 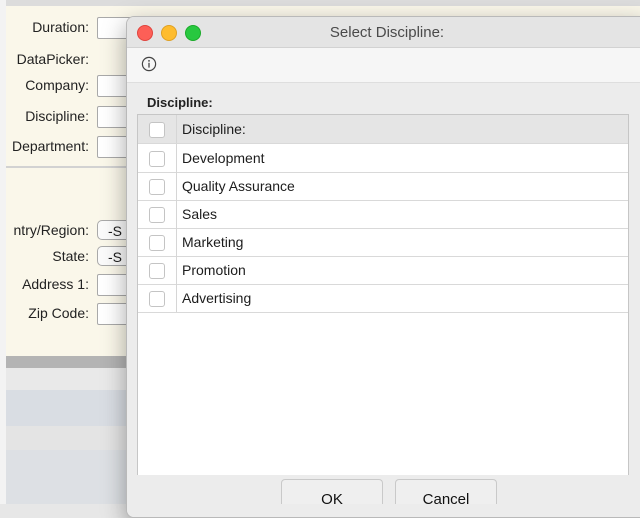 I want to click on item-label: Advertising, so click(x=217, y=298).